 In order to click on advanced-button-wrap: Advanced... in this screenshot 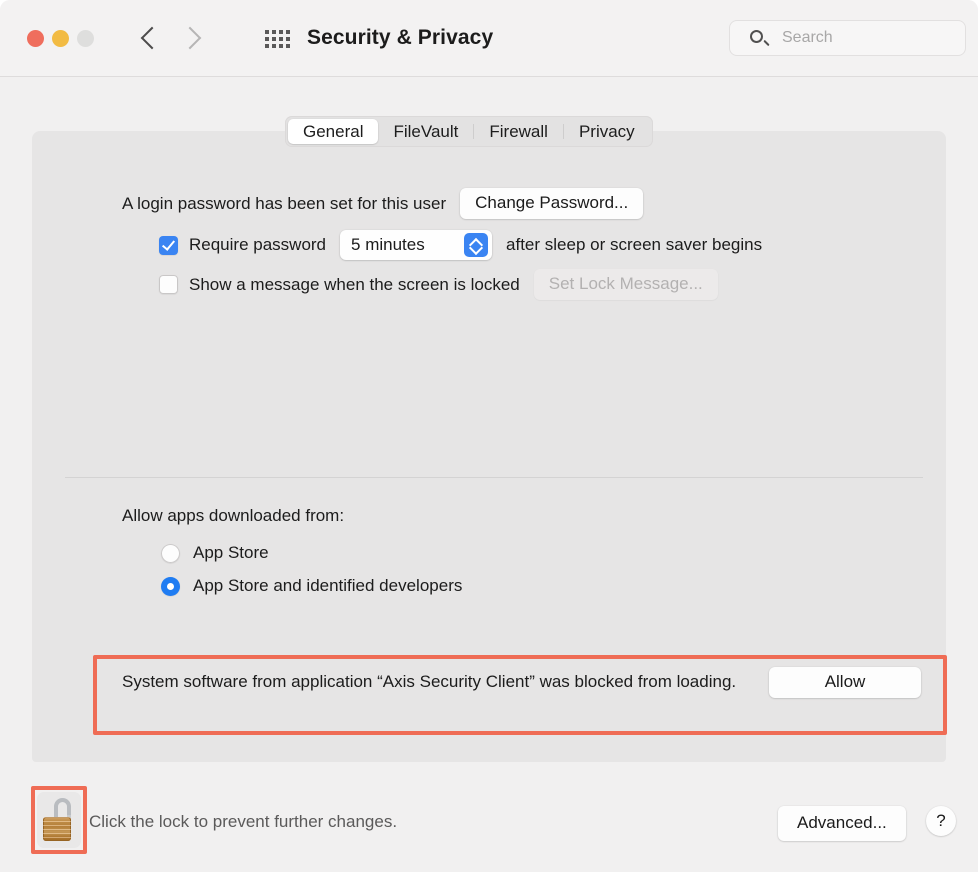, I will do `click(842, 823)`.